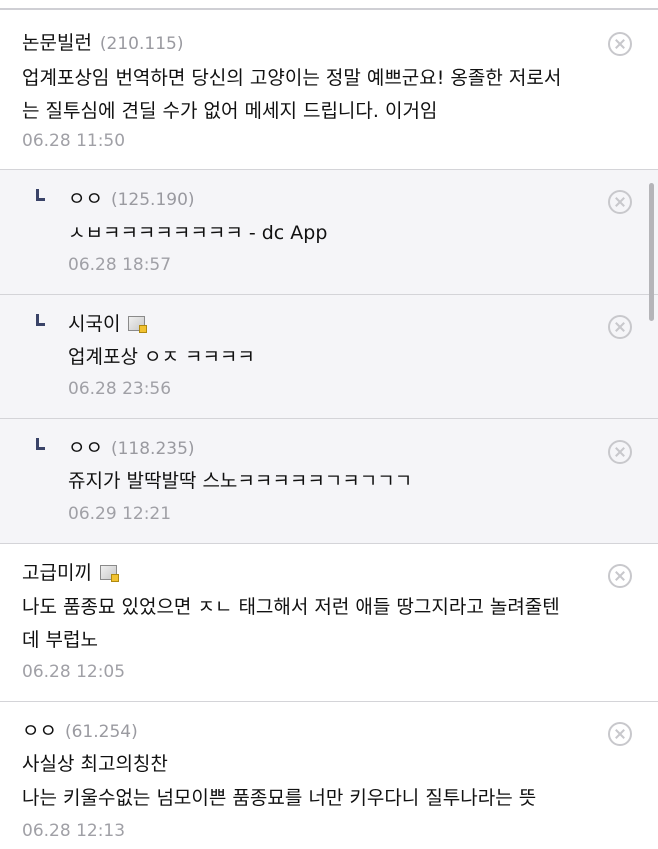  What do you see at coordinates (198, 233) in the screenshot?
I see `comment-text-line: ㅅㅂㅋㅋㅋㅋㅋㅋㅋㅋ - dc App` at bounding box center [198, 233].